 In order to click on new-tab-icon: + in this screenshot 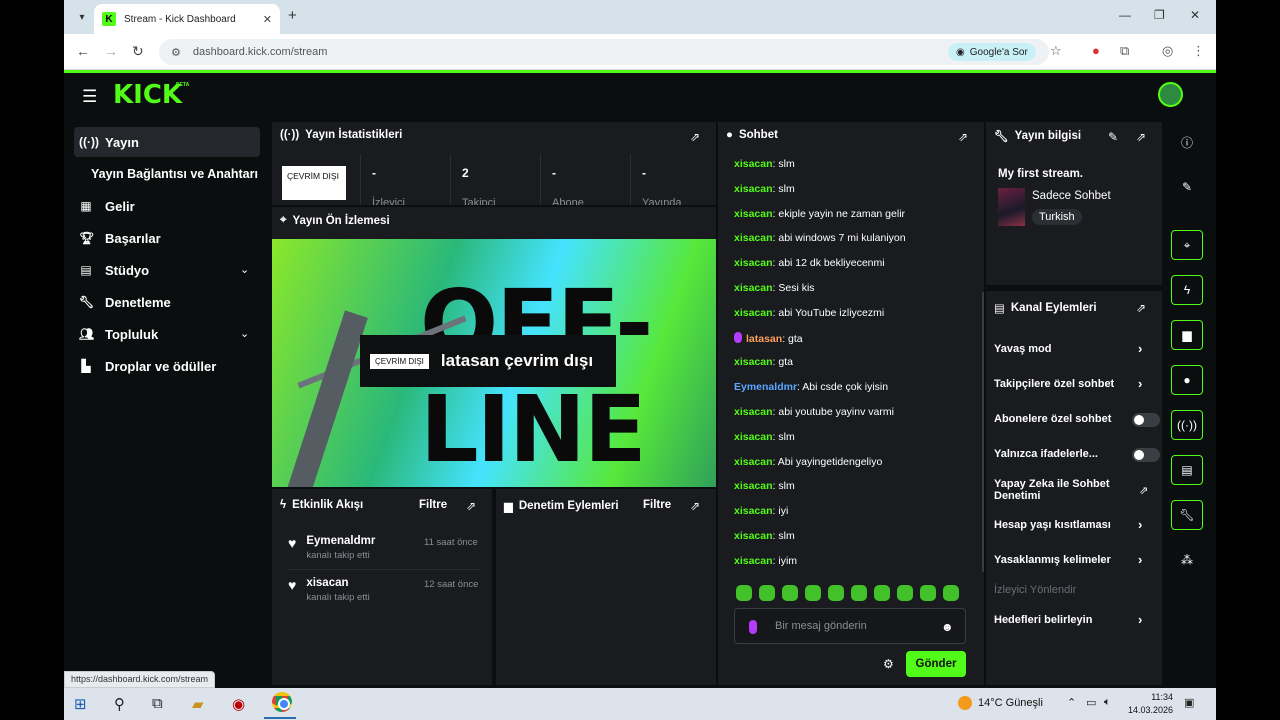, I will do `click(292, 15)`.